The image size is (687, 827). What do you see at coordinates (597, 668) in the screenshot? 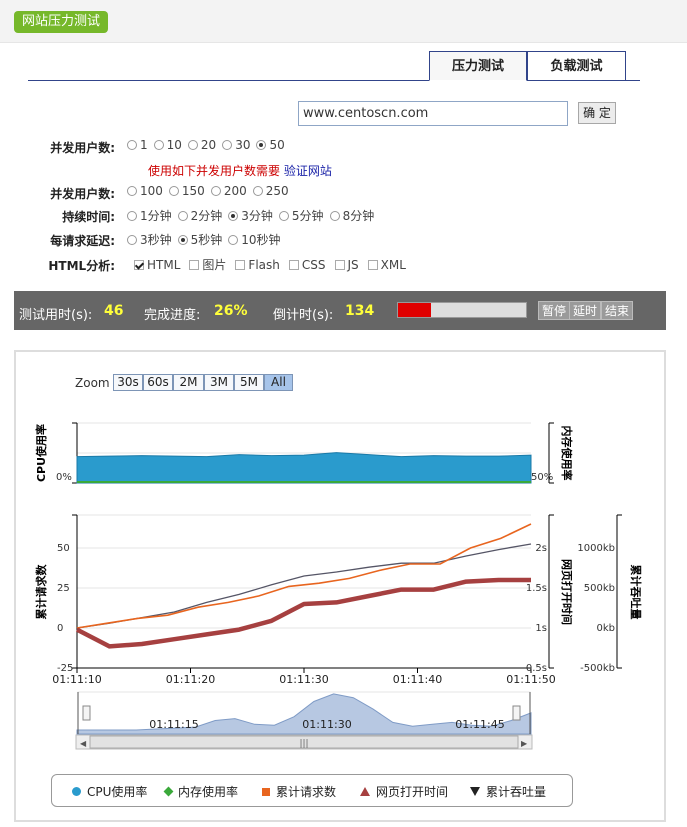
I see `throughput-tick-label: -500kb` at bounding box center [597, 668].